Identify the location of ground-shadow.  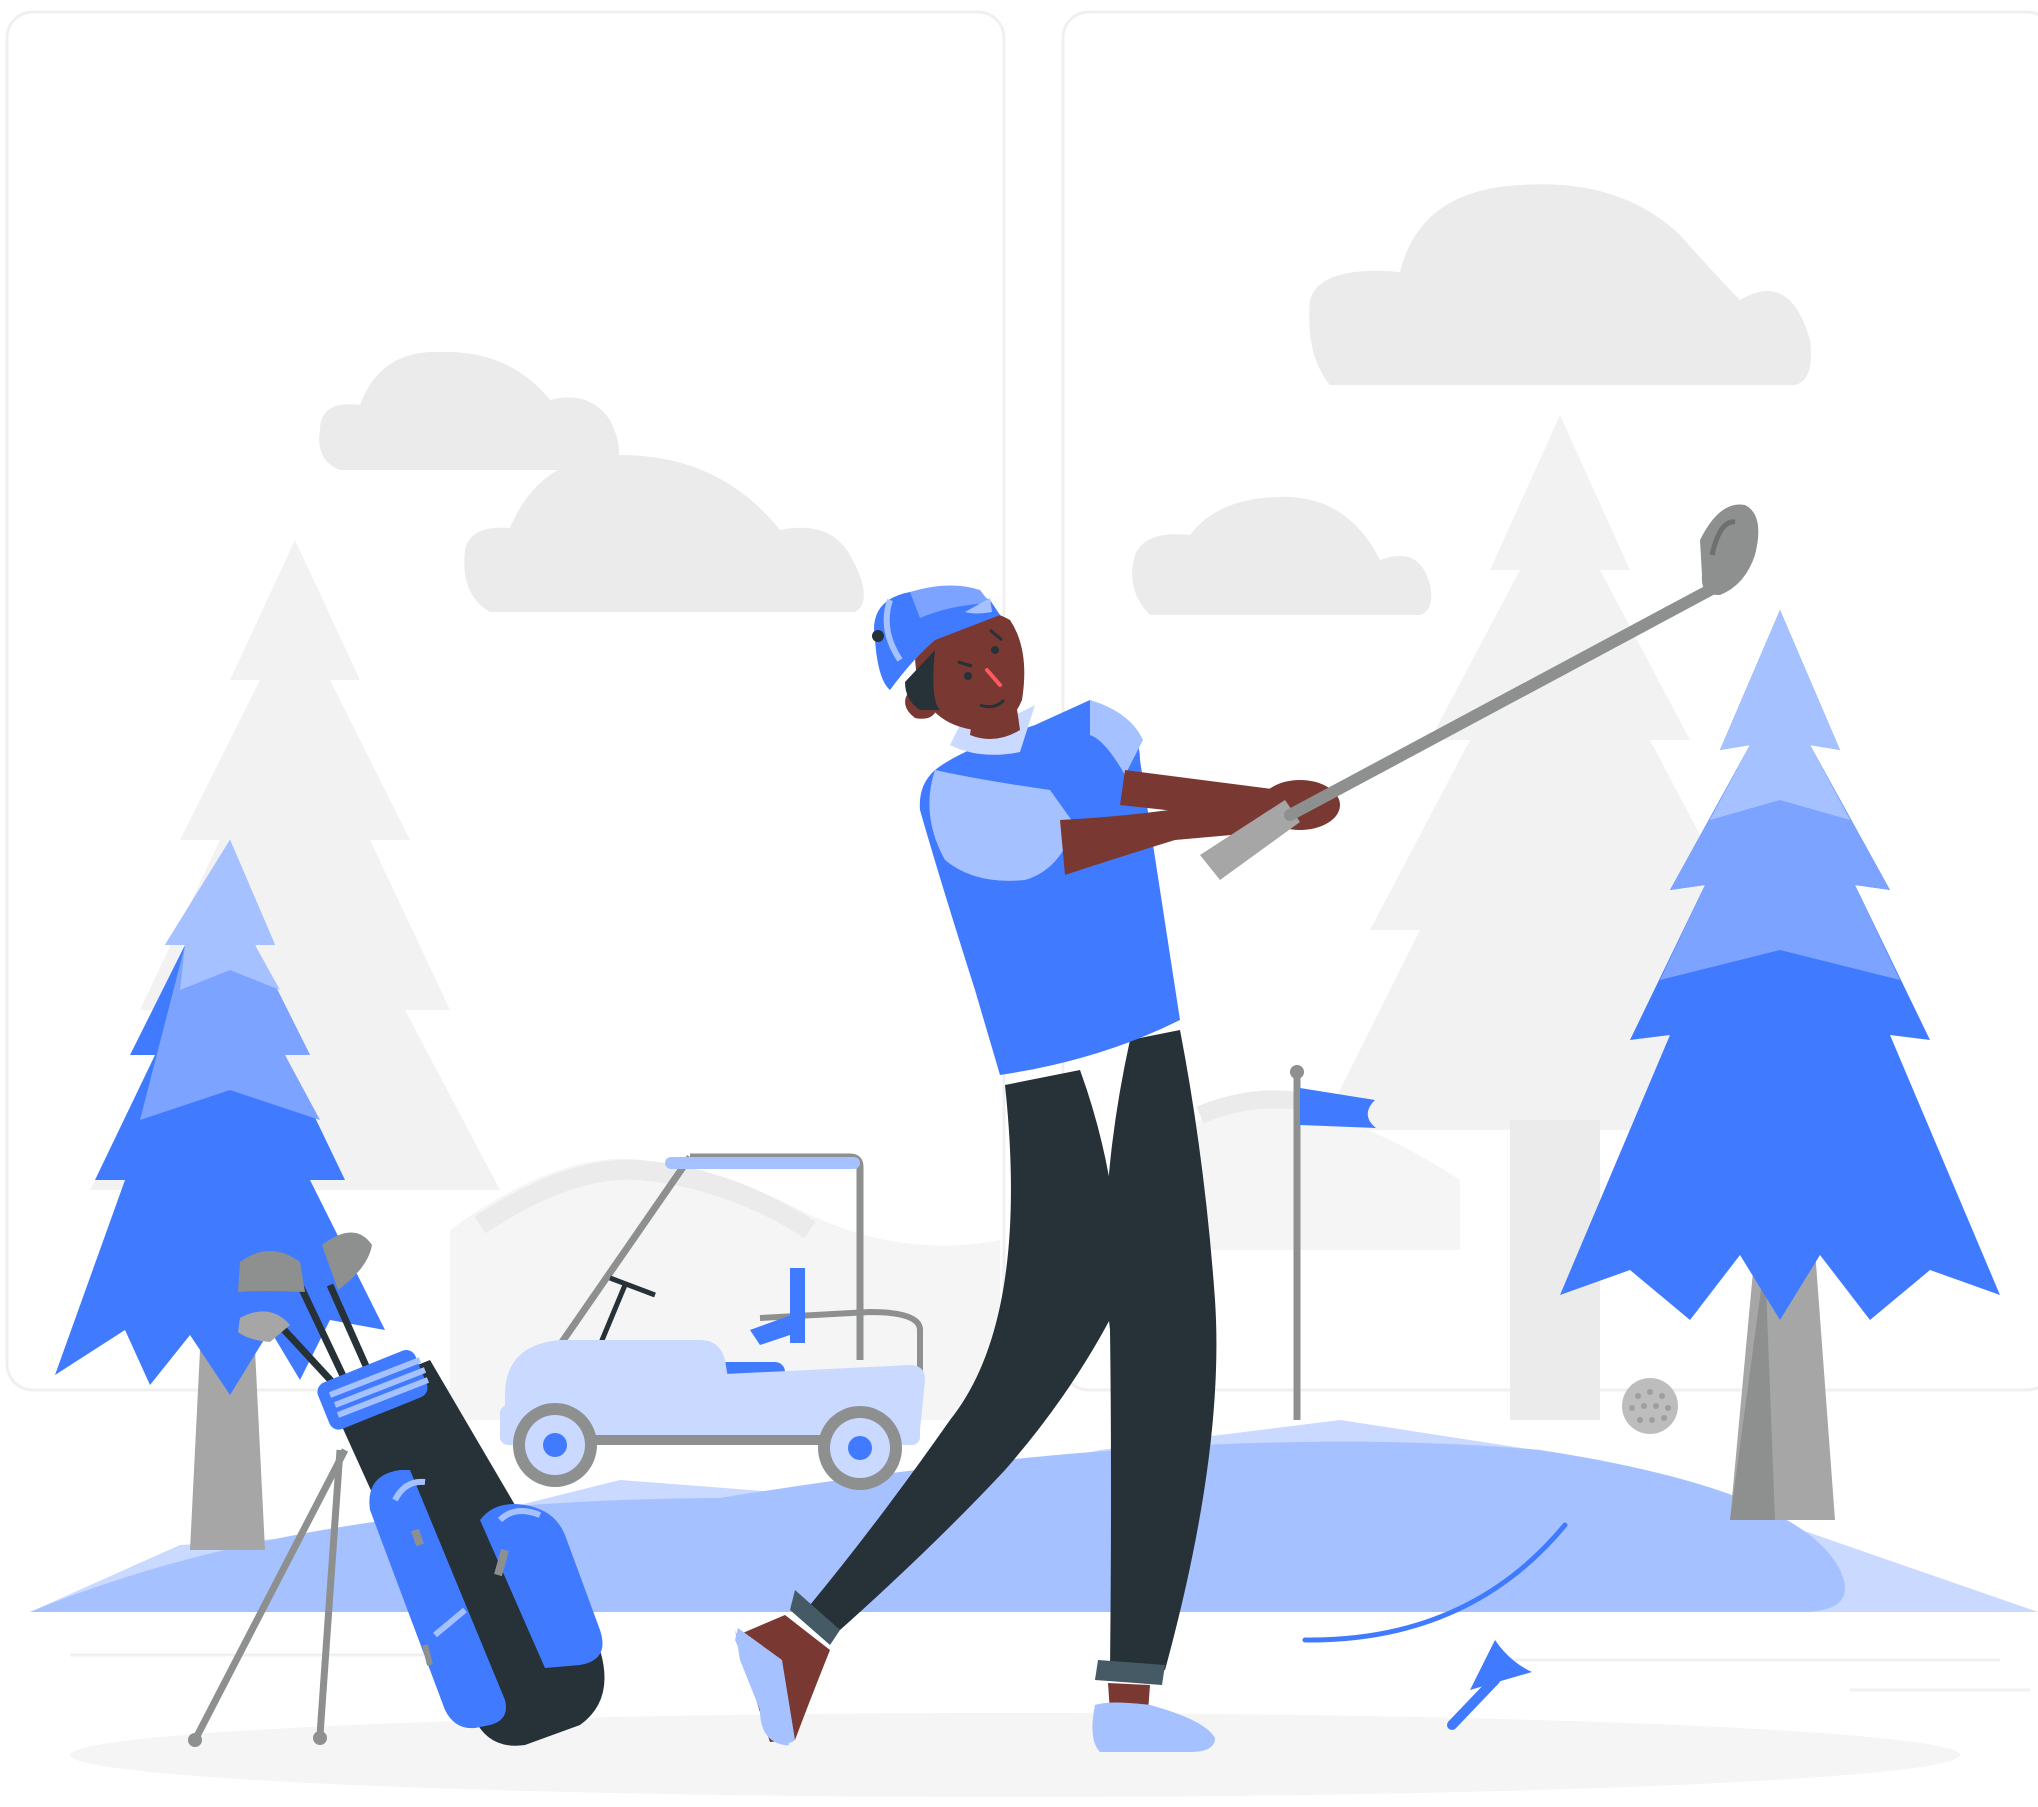
(1015, 1755).